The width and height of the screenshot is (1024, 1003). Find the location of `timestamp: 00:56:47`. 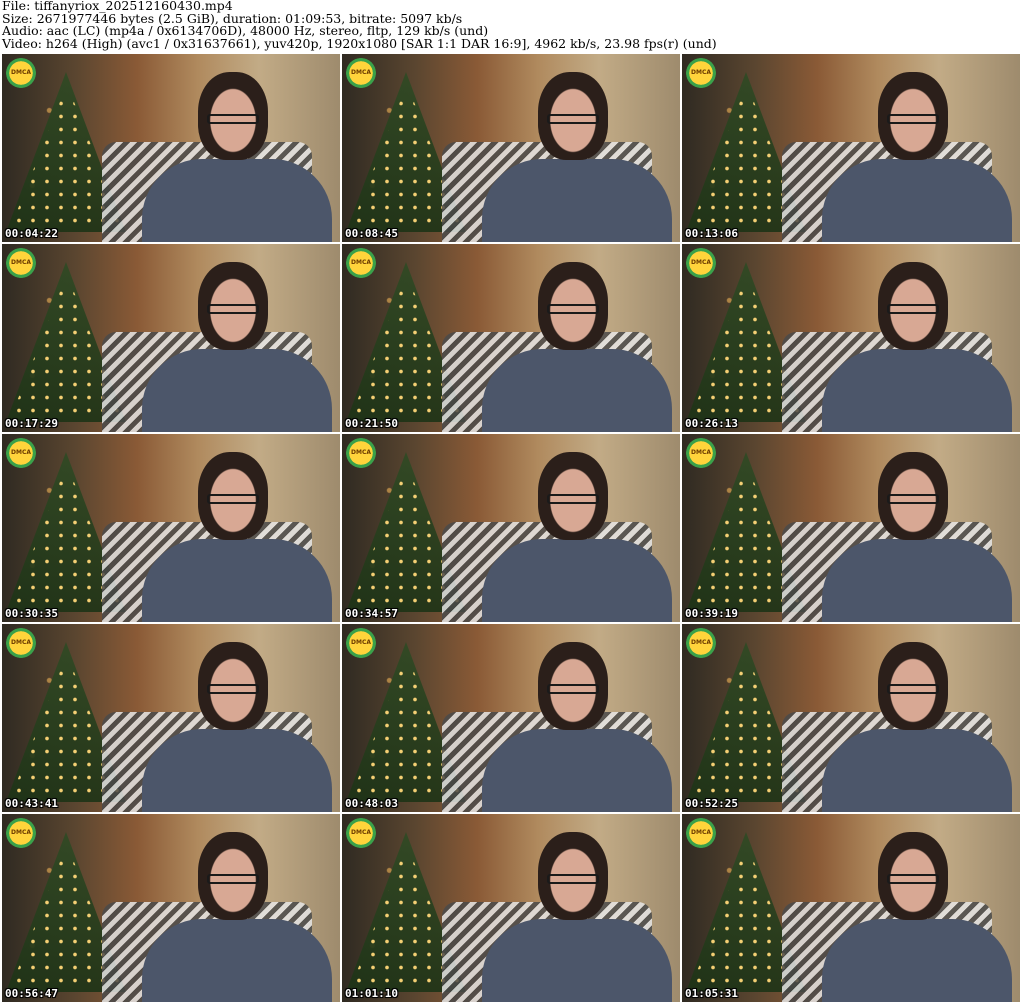

timestamp: 00:56:47 is located at coordinates (31, 993).